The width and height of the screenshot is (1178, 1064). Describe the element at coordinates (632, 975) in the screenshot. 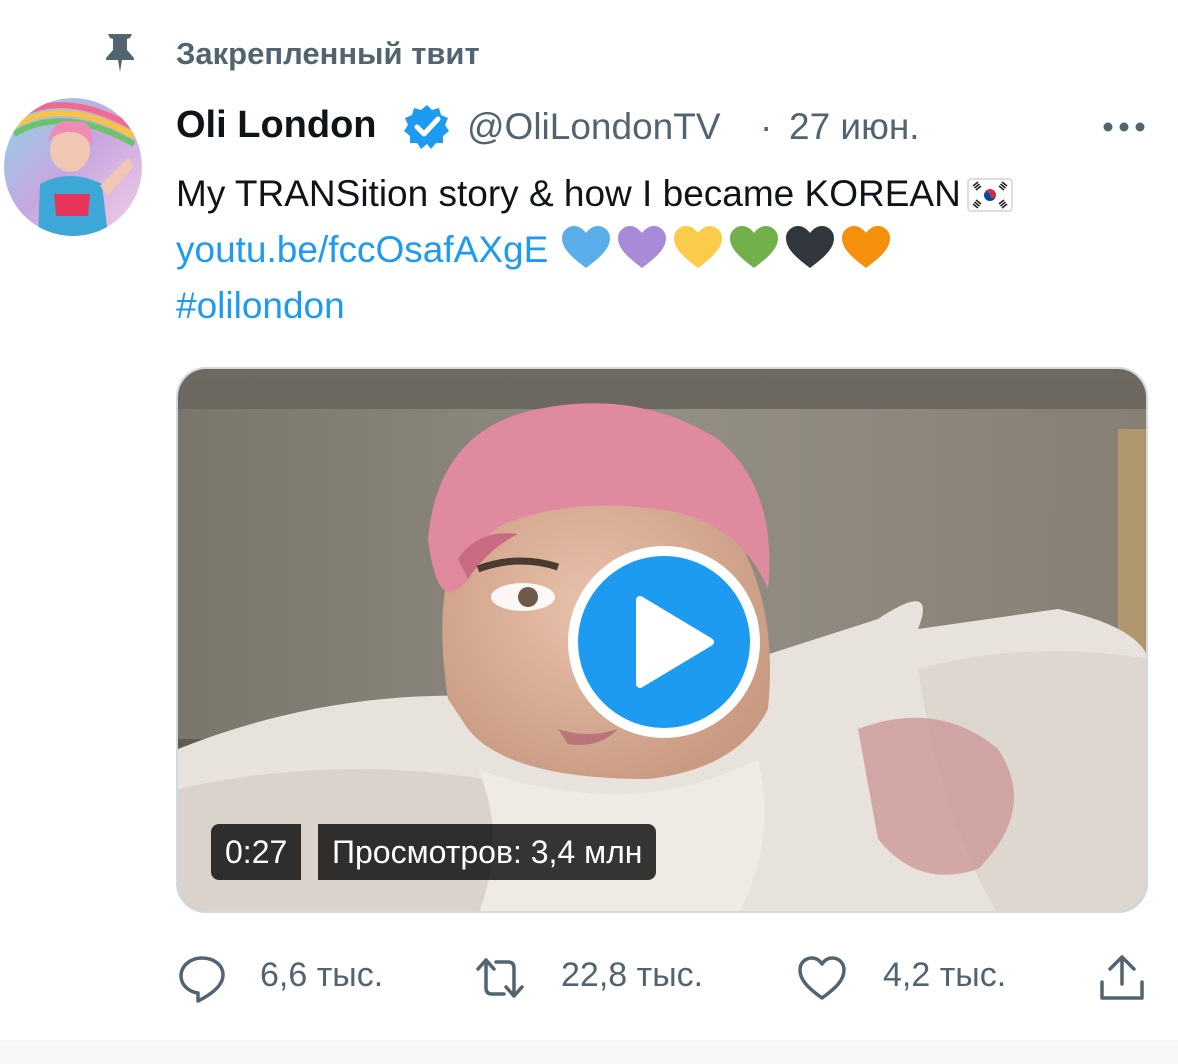

I see `retweet-count: 22,8 тыс.` at that location.